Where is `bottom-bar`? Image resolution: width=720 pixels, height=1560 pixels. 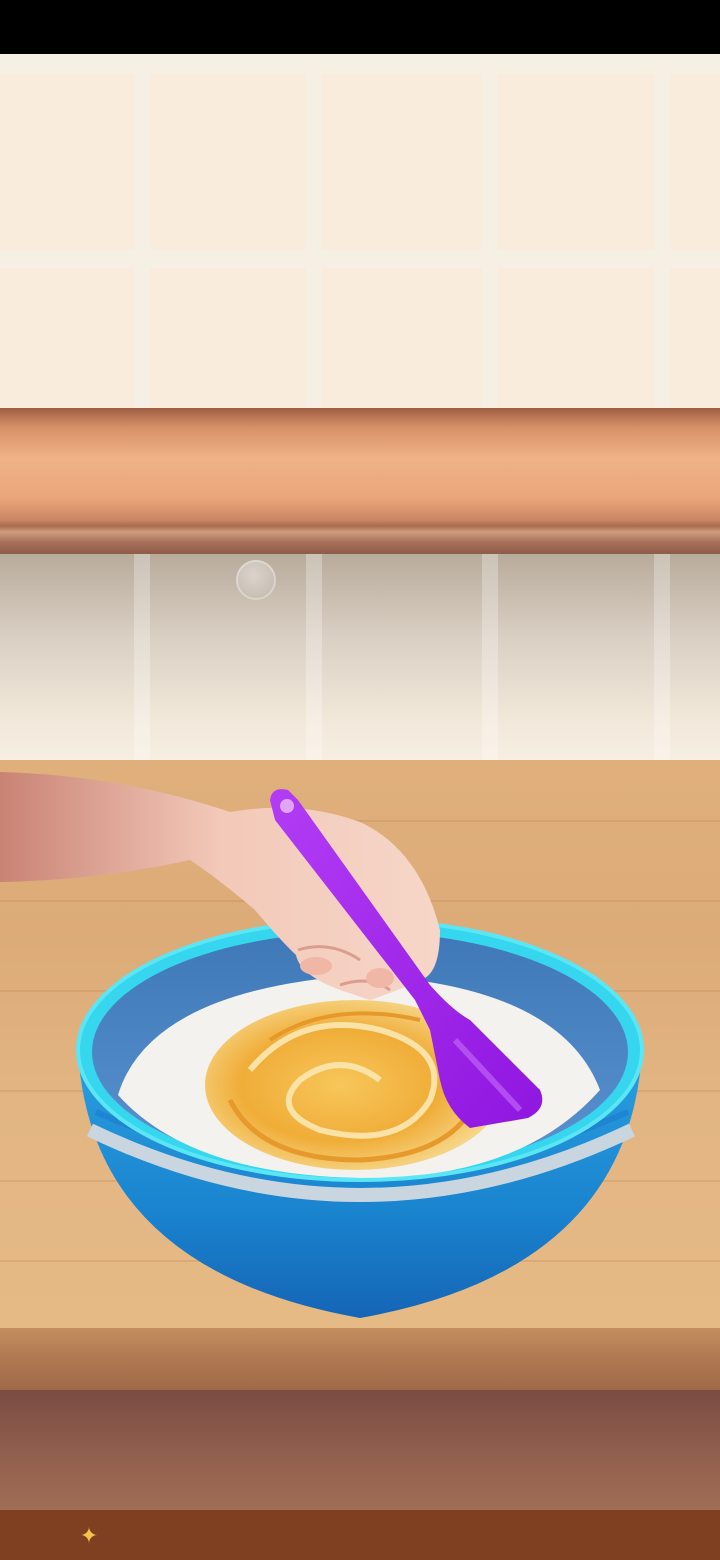 bottom-bar is located at coordinates (360, 1535).